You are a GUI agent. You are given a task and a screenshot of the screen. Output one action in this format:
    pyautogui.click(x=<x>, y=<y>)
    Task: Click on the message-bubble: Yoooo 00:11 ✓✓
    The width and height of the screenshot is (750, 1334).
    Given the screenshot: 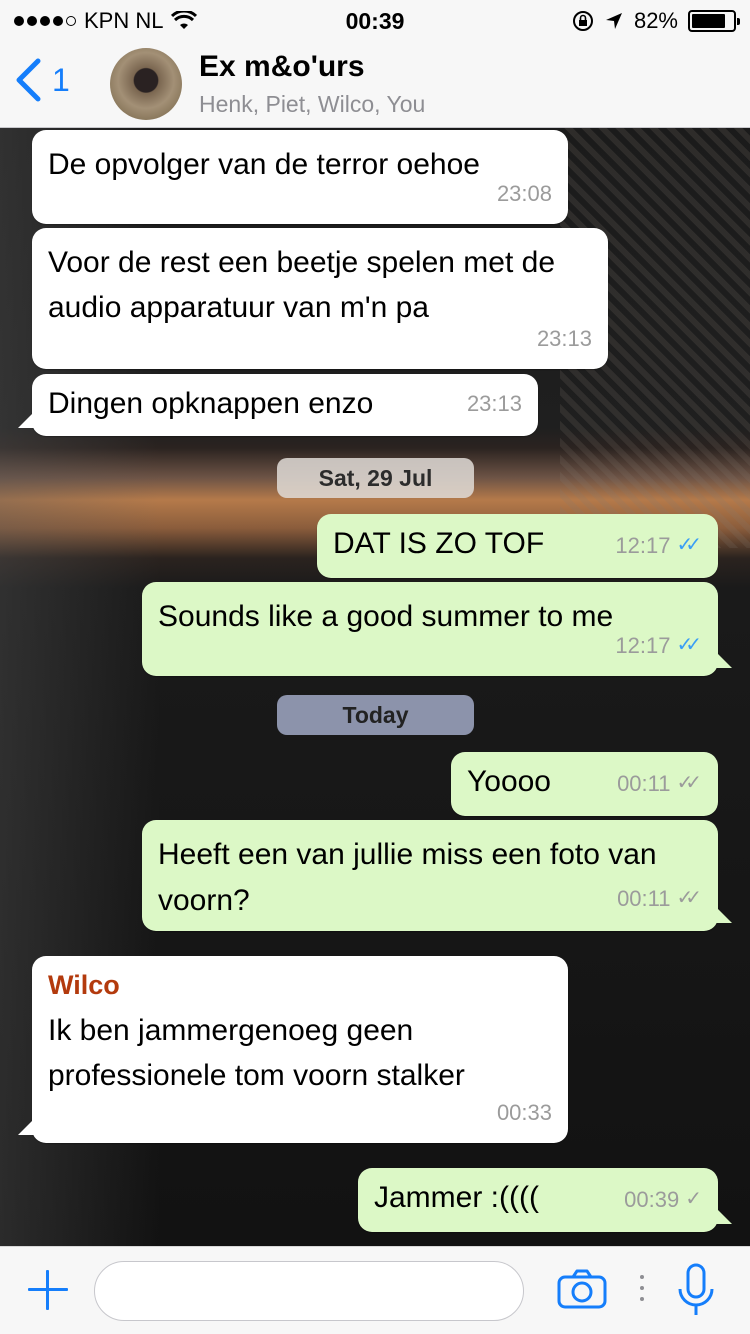 What is the action you would take?
    pyautogui.click(x=584, y=784)
    